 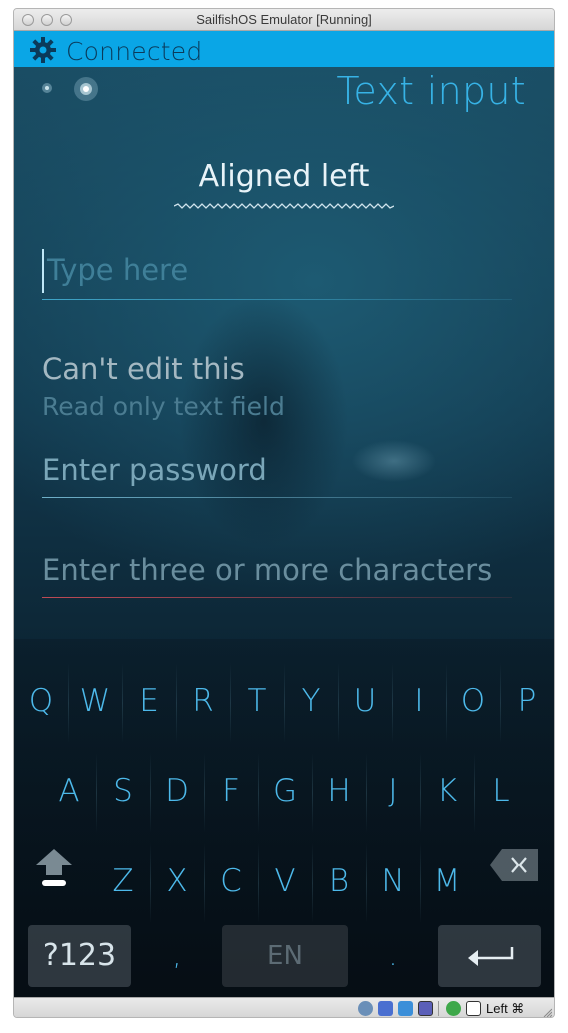 I want to click on connection-status-text: Connected, so click(x=134, y=51).